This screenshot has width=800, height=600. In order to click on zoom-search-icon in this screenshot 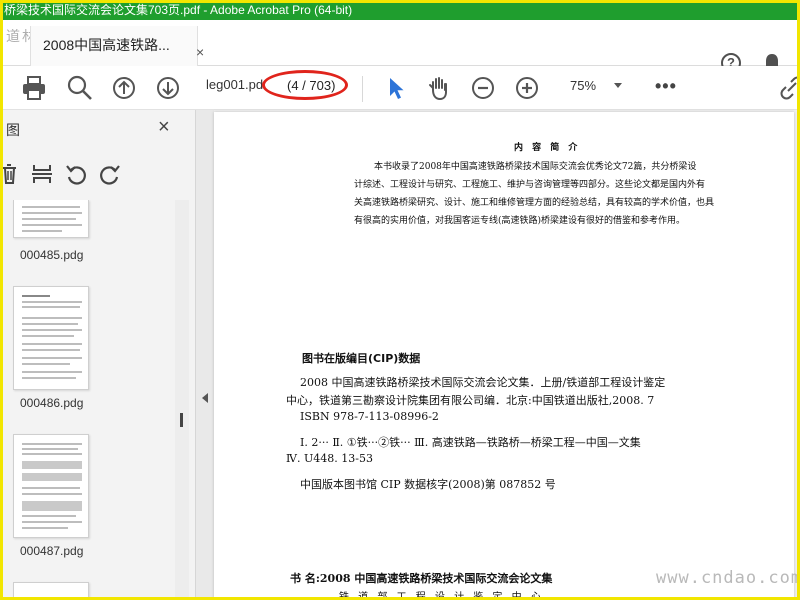, I will do `click(80, 88)`.